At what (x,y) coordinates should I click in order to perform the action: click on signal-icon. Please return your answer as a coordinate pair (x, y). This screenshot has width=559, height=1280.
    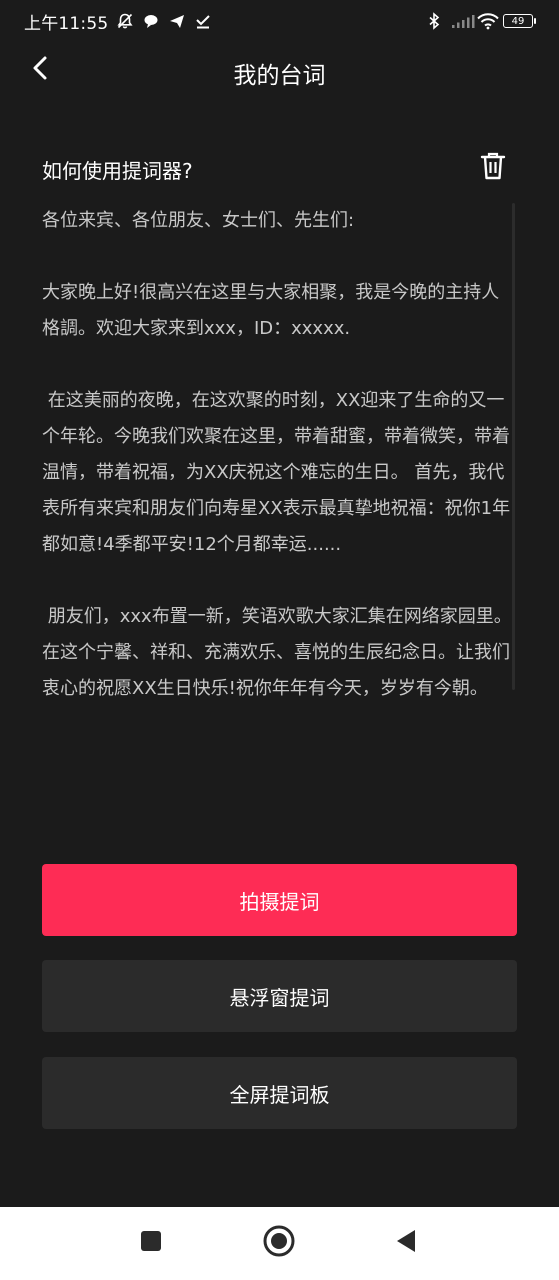
    Looking at the image, I should click on (463, 21).